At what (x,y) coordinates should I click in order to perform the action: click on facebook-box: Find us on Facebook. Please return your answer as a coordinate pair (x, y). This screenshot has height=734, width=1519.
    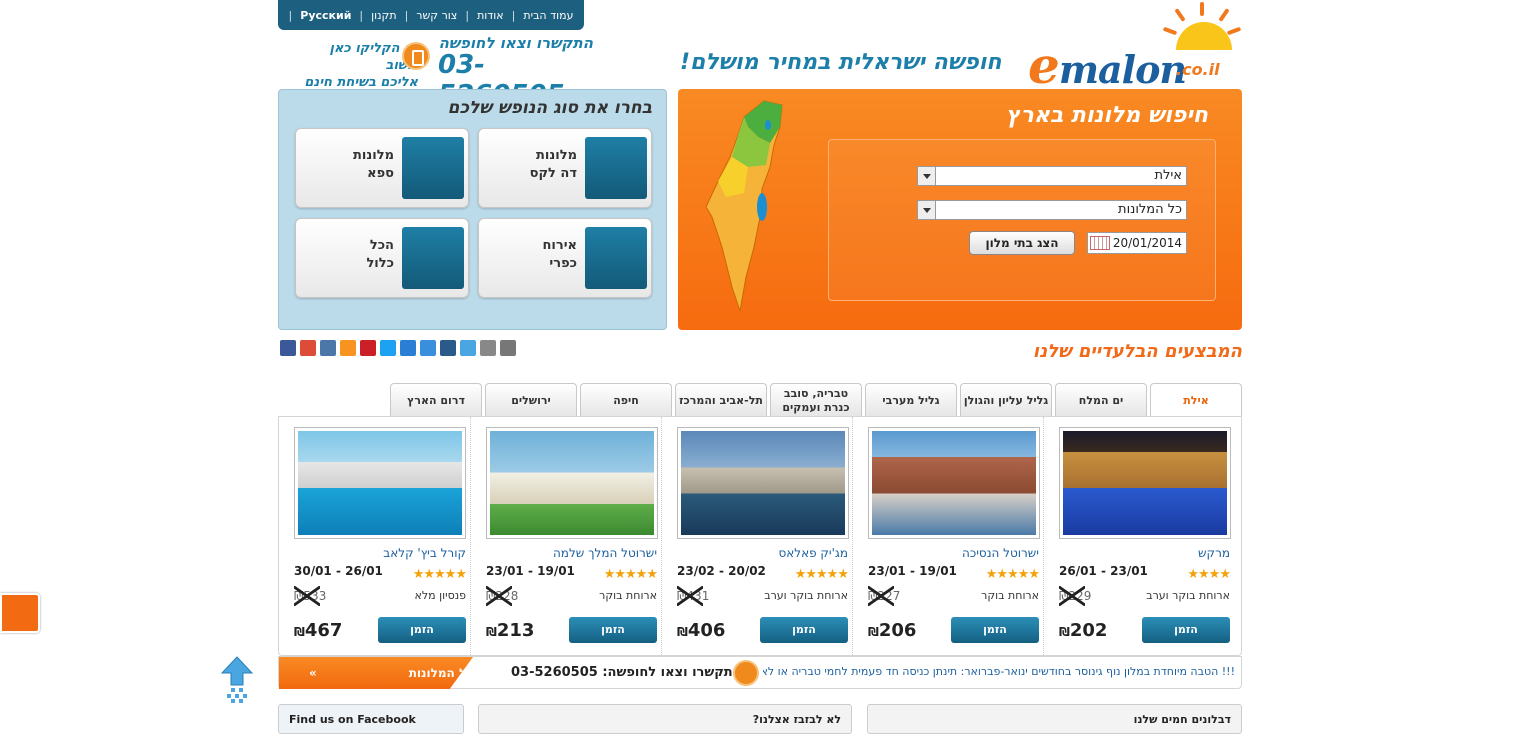
    Looking at the image, I should click on (371, 719).